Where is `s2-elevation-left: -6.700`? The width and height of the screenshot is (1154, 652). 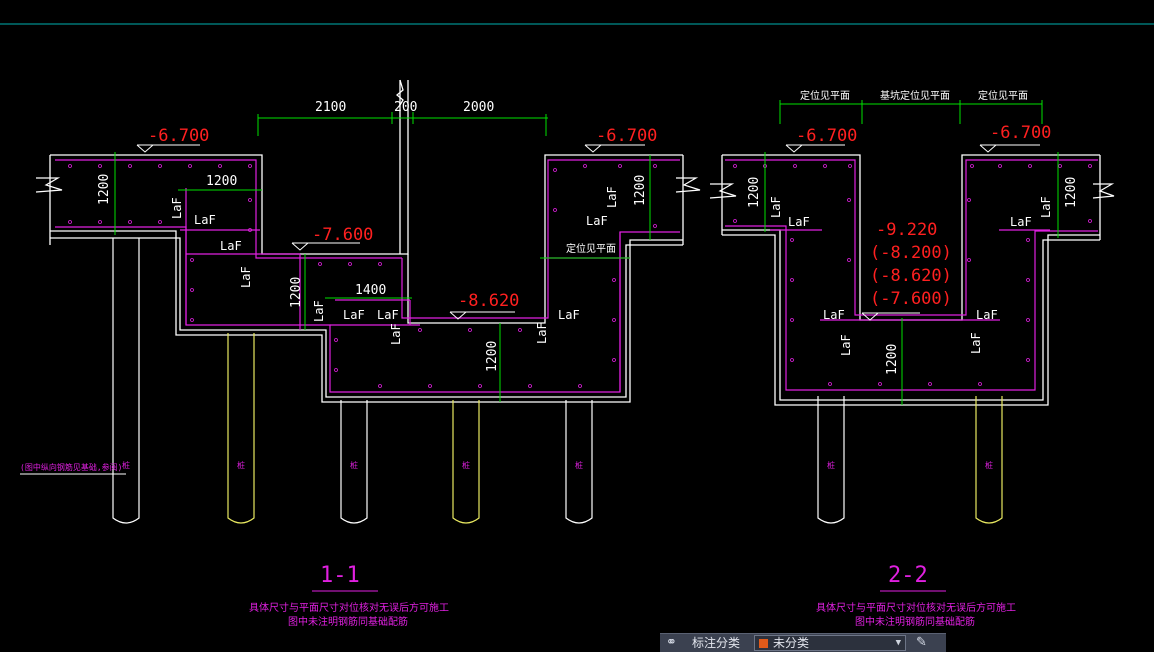
s2-elevation-left: -6.700 is located at coordinates (826, 136).